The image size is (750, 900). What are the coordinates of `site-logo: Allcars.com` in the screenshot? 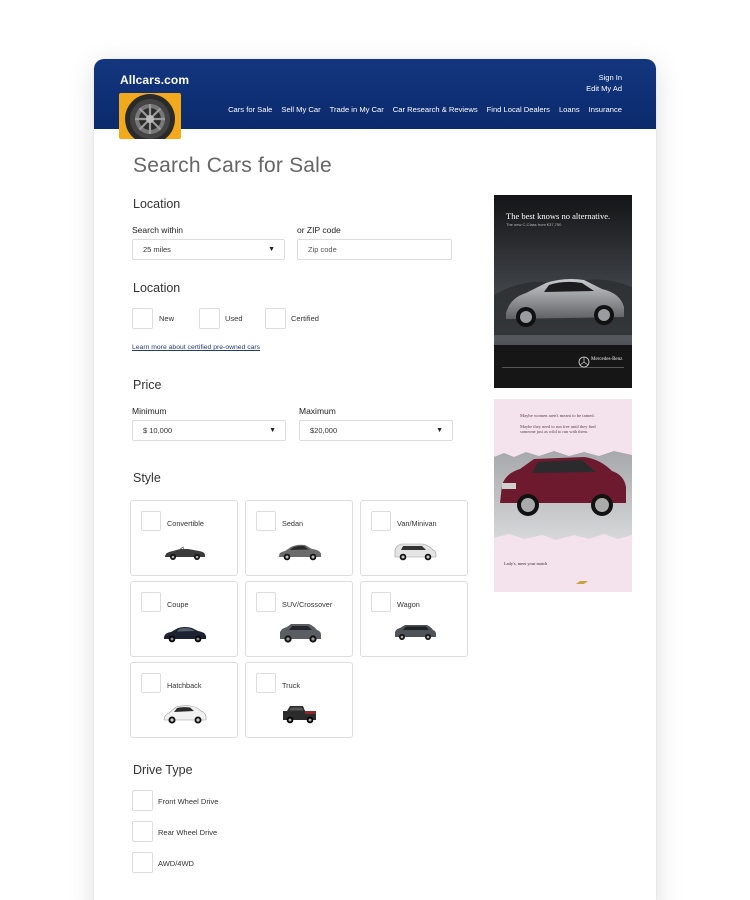 It's located at (154, 80).